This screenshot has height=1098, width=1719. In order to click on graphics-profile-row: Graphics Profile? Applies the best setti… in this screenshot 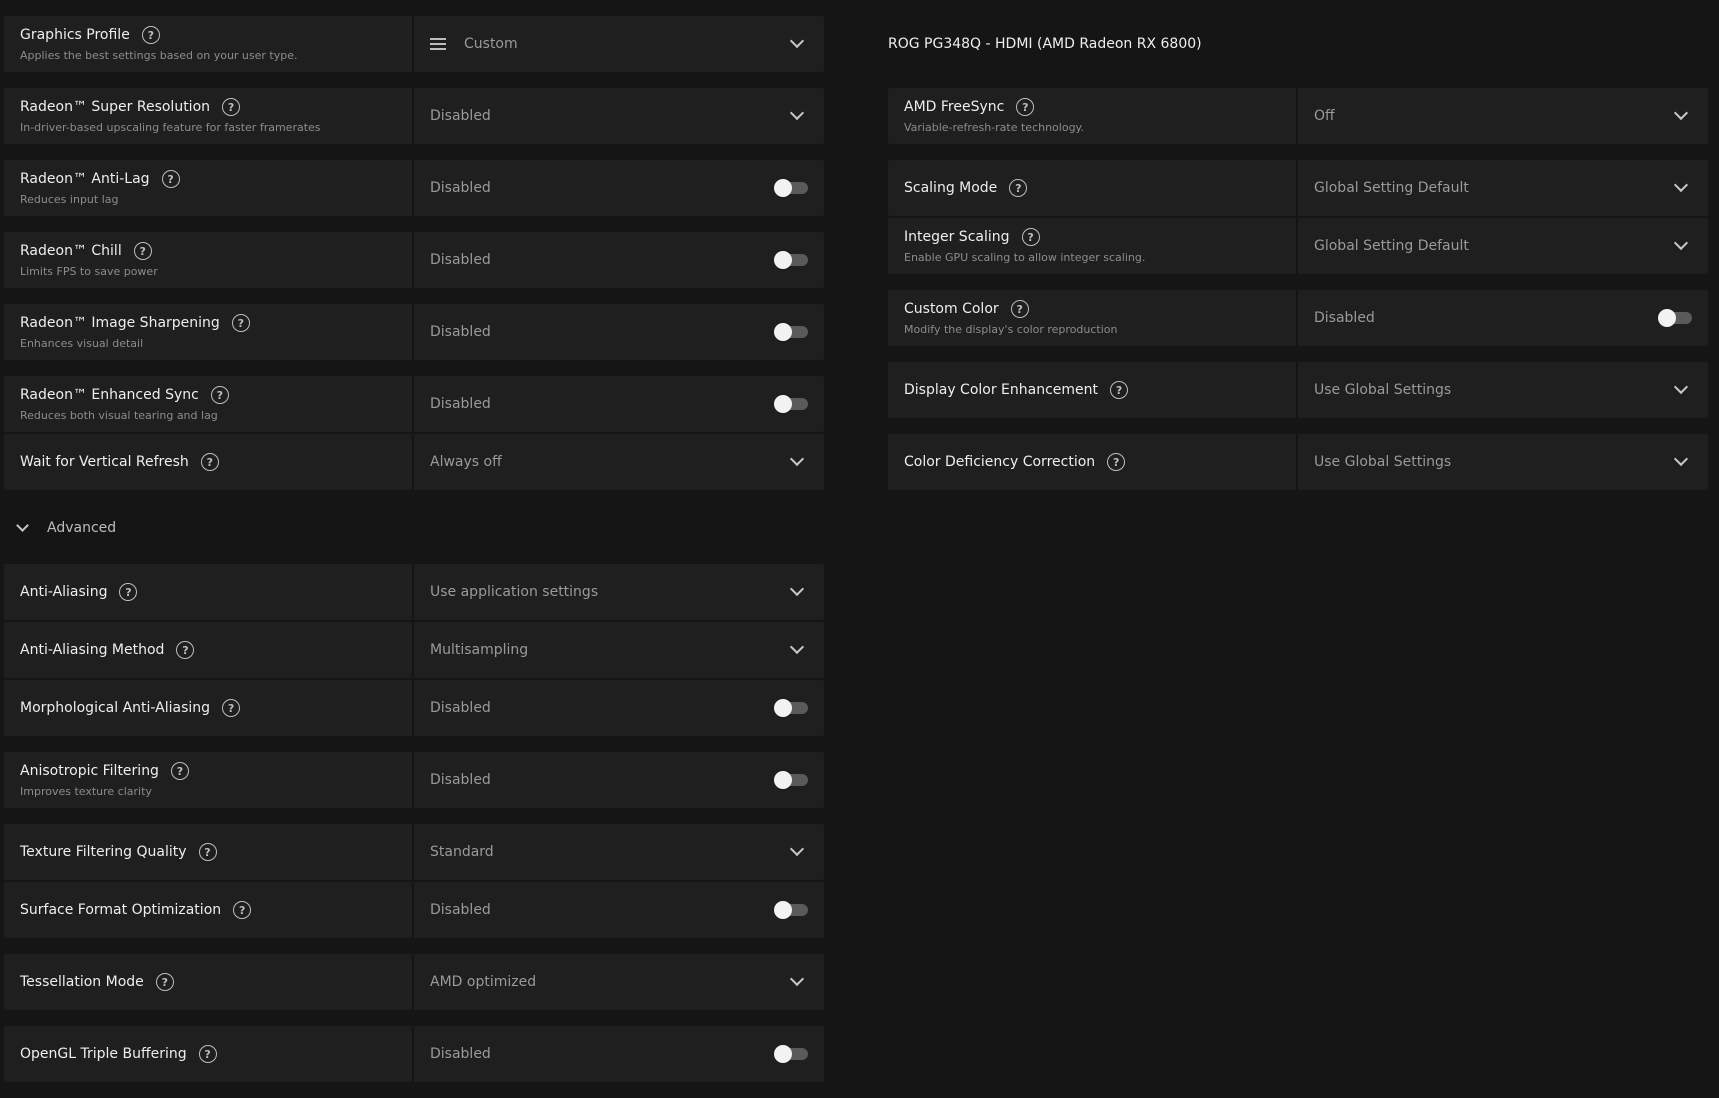, I will do `click(414, 44)`.